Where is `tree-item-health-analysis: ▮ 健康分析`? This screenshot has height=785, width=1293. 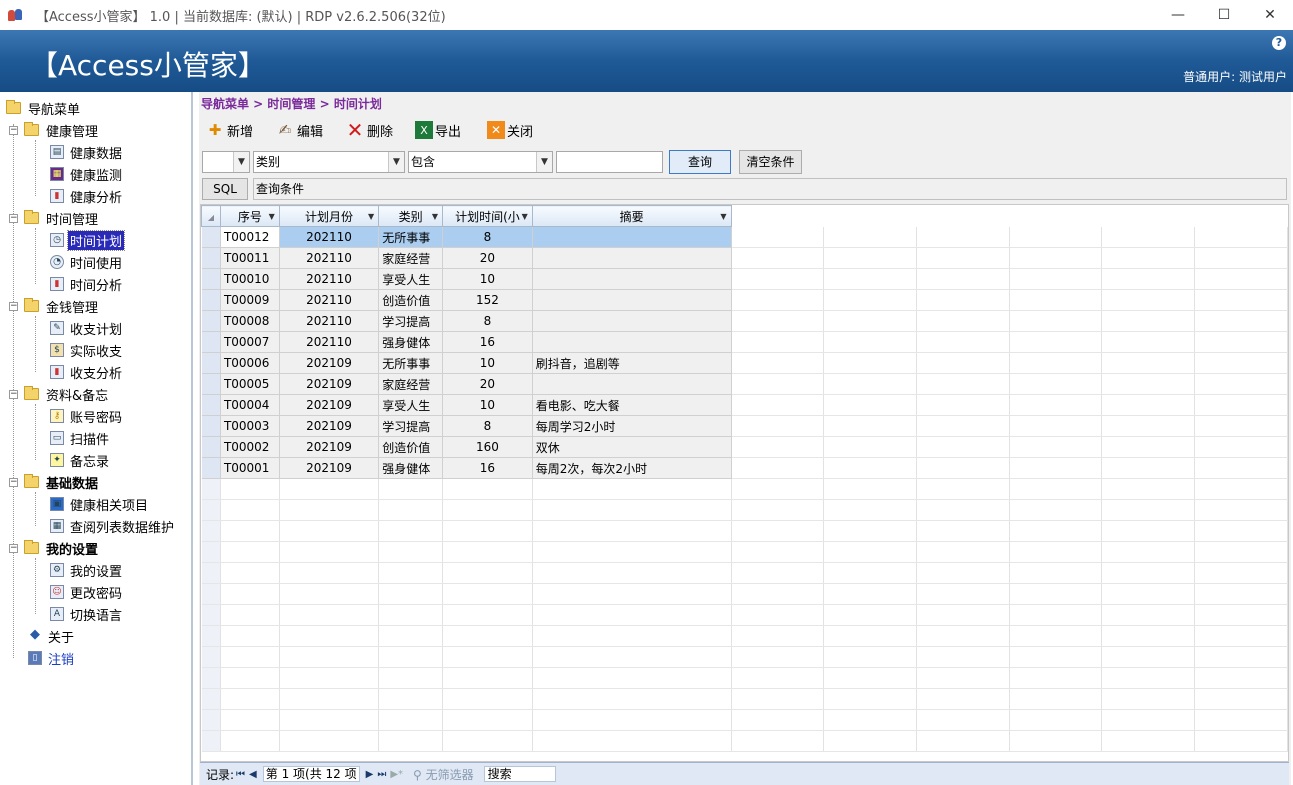 tree-item-health-analysis: ▮ 健康分析 is located at coordinates (87, 196).